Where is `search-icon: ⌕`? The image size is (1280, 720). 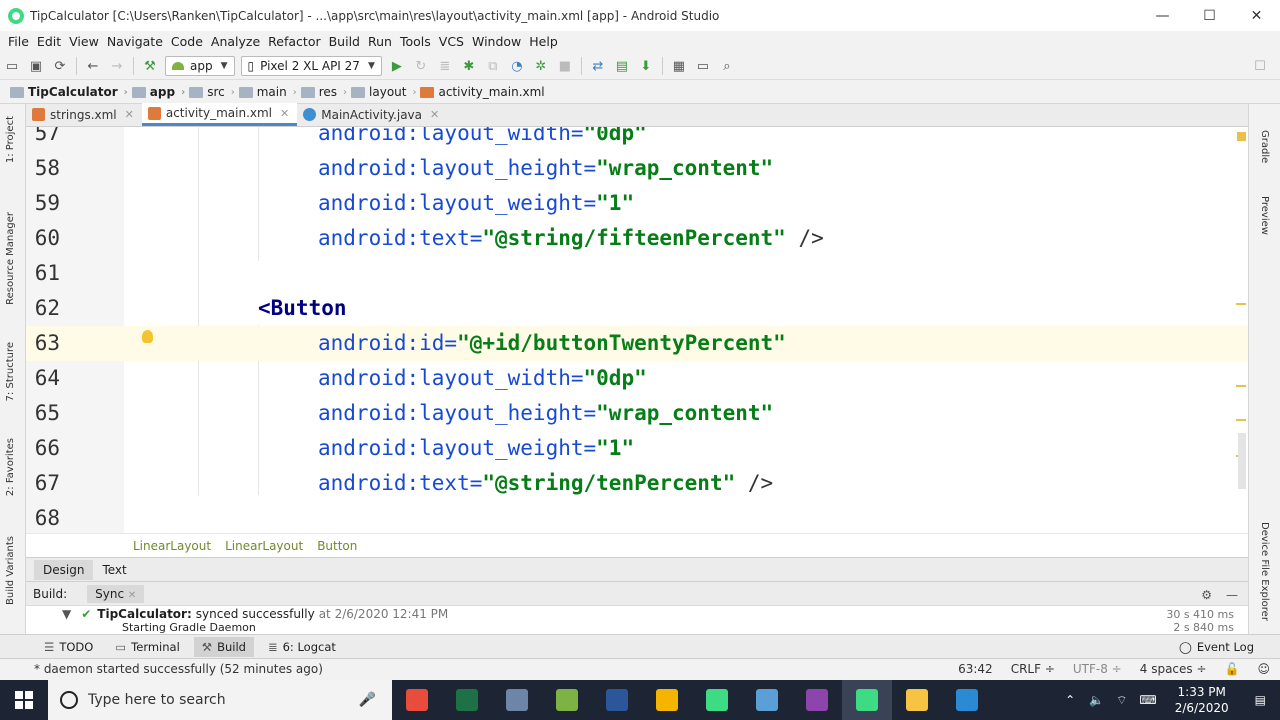
search-icon: ⌕ is located at coordinates (727, 66).